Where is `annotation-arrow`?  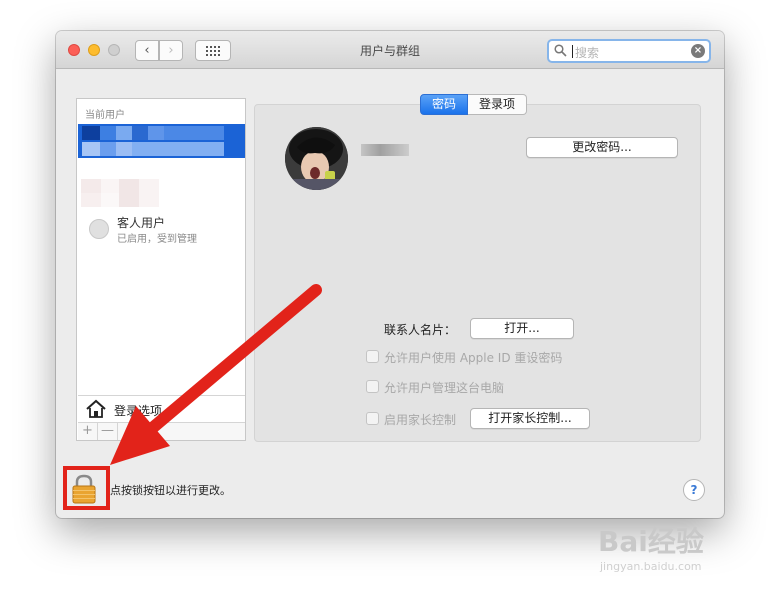 annotation-arrow is located at coordinates (216, 374).